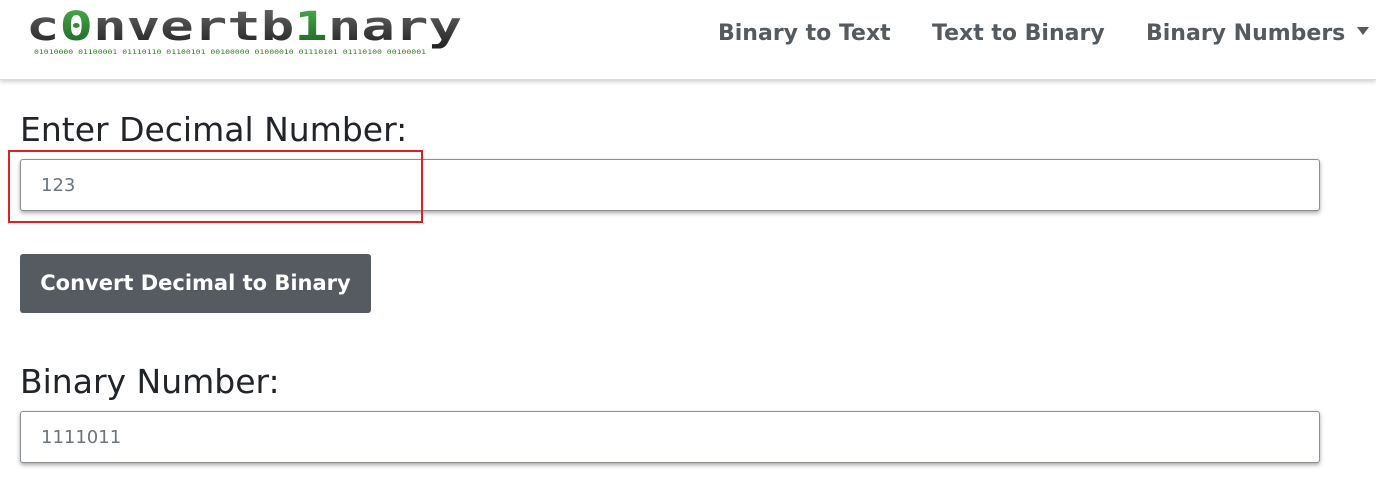  Describe the element at coordinates (195, 283) in the screenshot. I see `convert-decimal-to-binary-button: Convert Decimal to Binary` at that location.